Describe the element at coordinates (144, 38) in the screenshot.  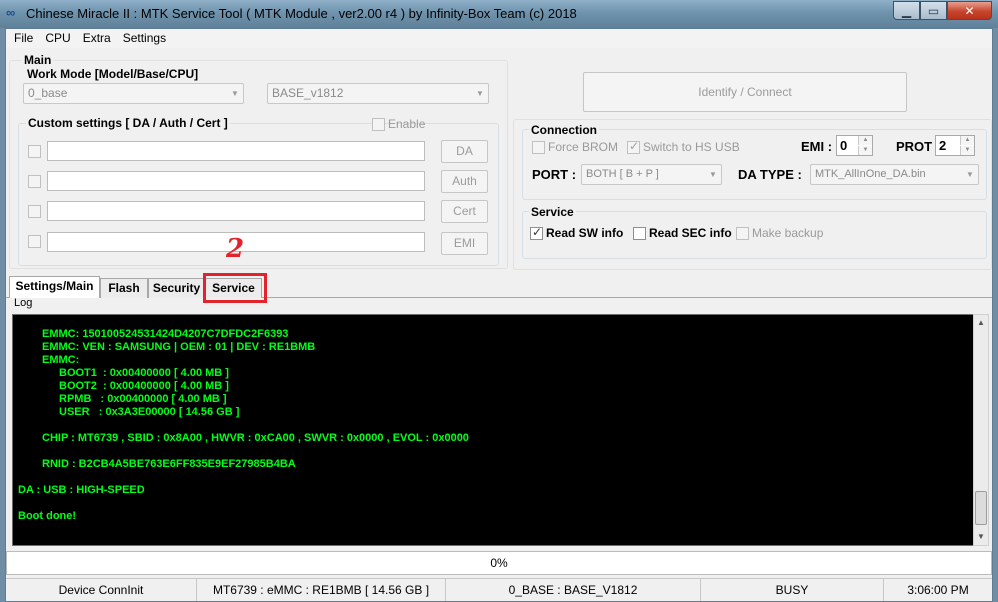
I see `menu-settings: Settings` at that location.